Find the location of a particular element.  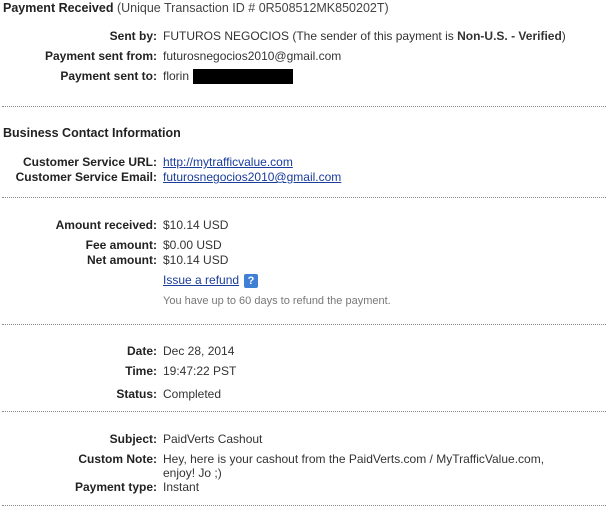

business-contact-title: Business Contact Information is located at coordinates (92, 133).